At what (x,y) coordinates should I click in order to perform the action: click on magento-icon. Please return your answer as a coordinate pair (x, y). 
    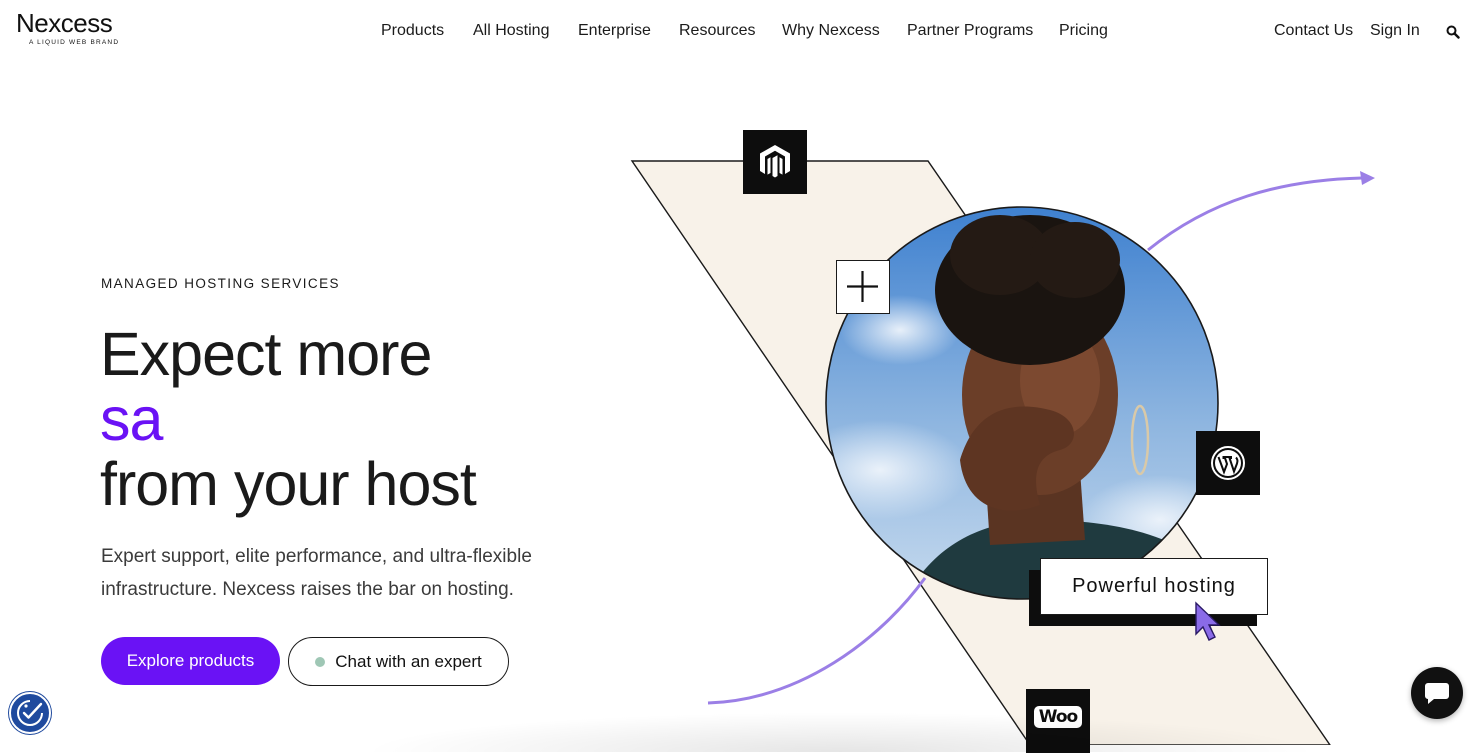
    Looking at the image, I should click on (775, 161).